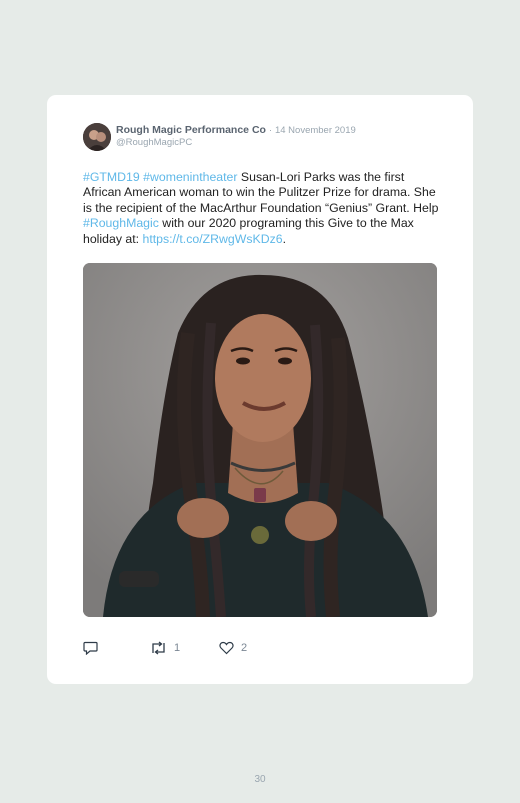 The image size is (520, 803). Describe the element at coordinates (212, 239) in the screenshot. I see `tweet-url-link: https://t.co/ZRwgWsKDz6` at that location.